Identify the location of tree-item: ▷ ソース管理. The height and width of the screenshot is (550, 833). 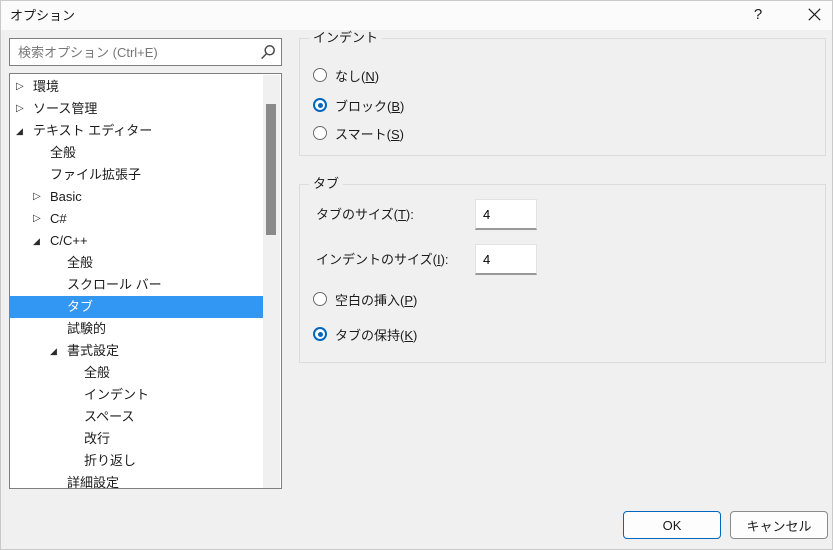
(136, 109).